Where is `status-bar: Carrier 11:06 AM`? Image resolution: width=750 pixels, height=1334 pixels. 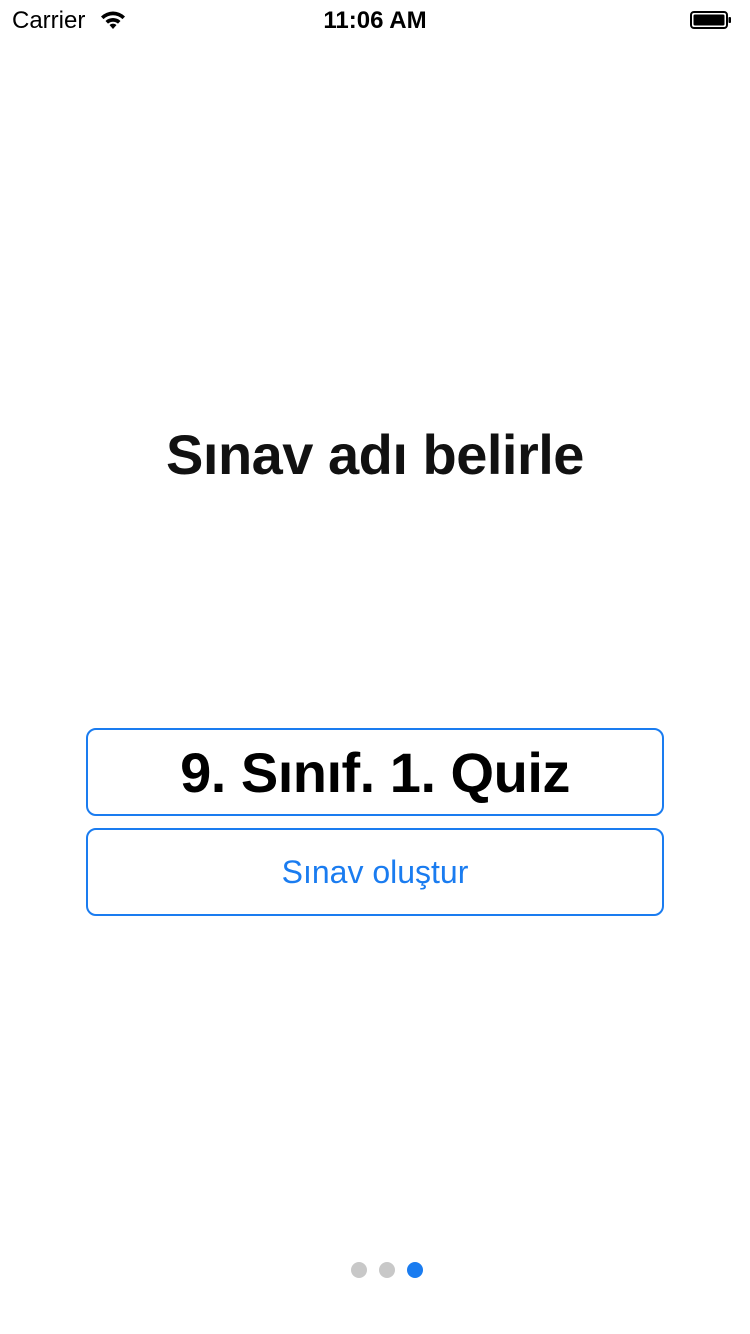 status-bar: Carrier 11:06 AM is located at coordinates (375, 20).